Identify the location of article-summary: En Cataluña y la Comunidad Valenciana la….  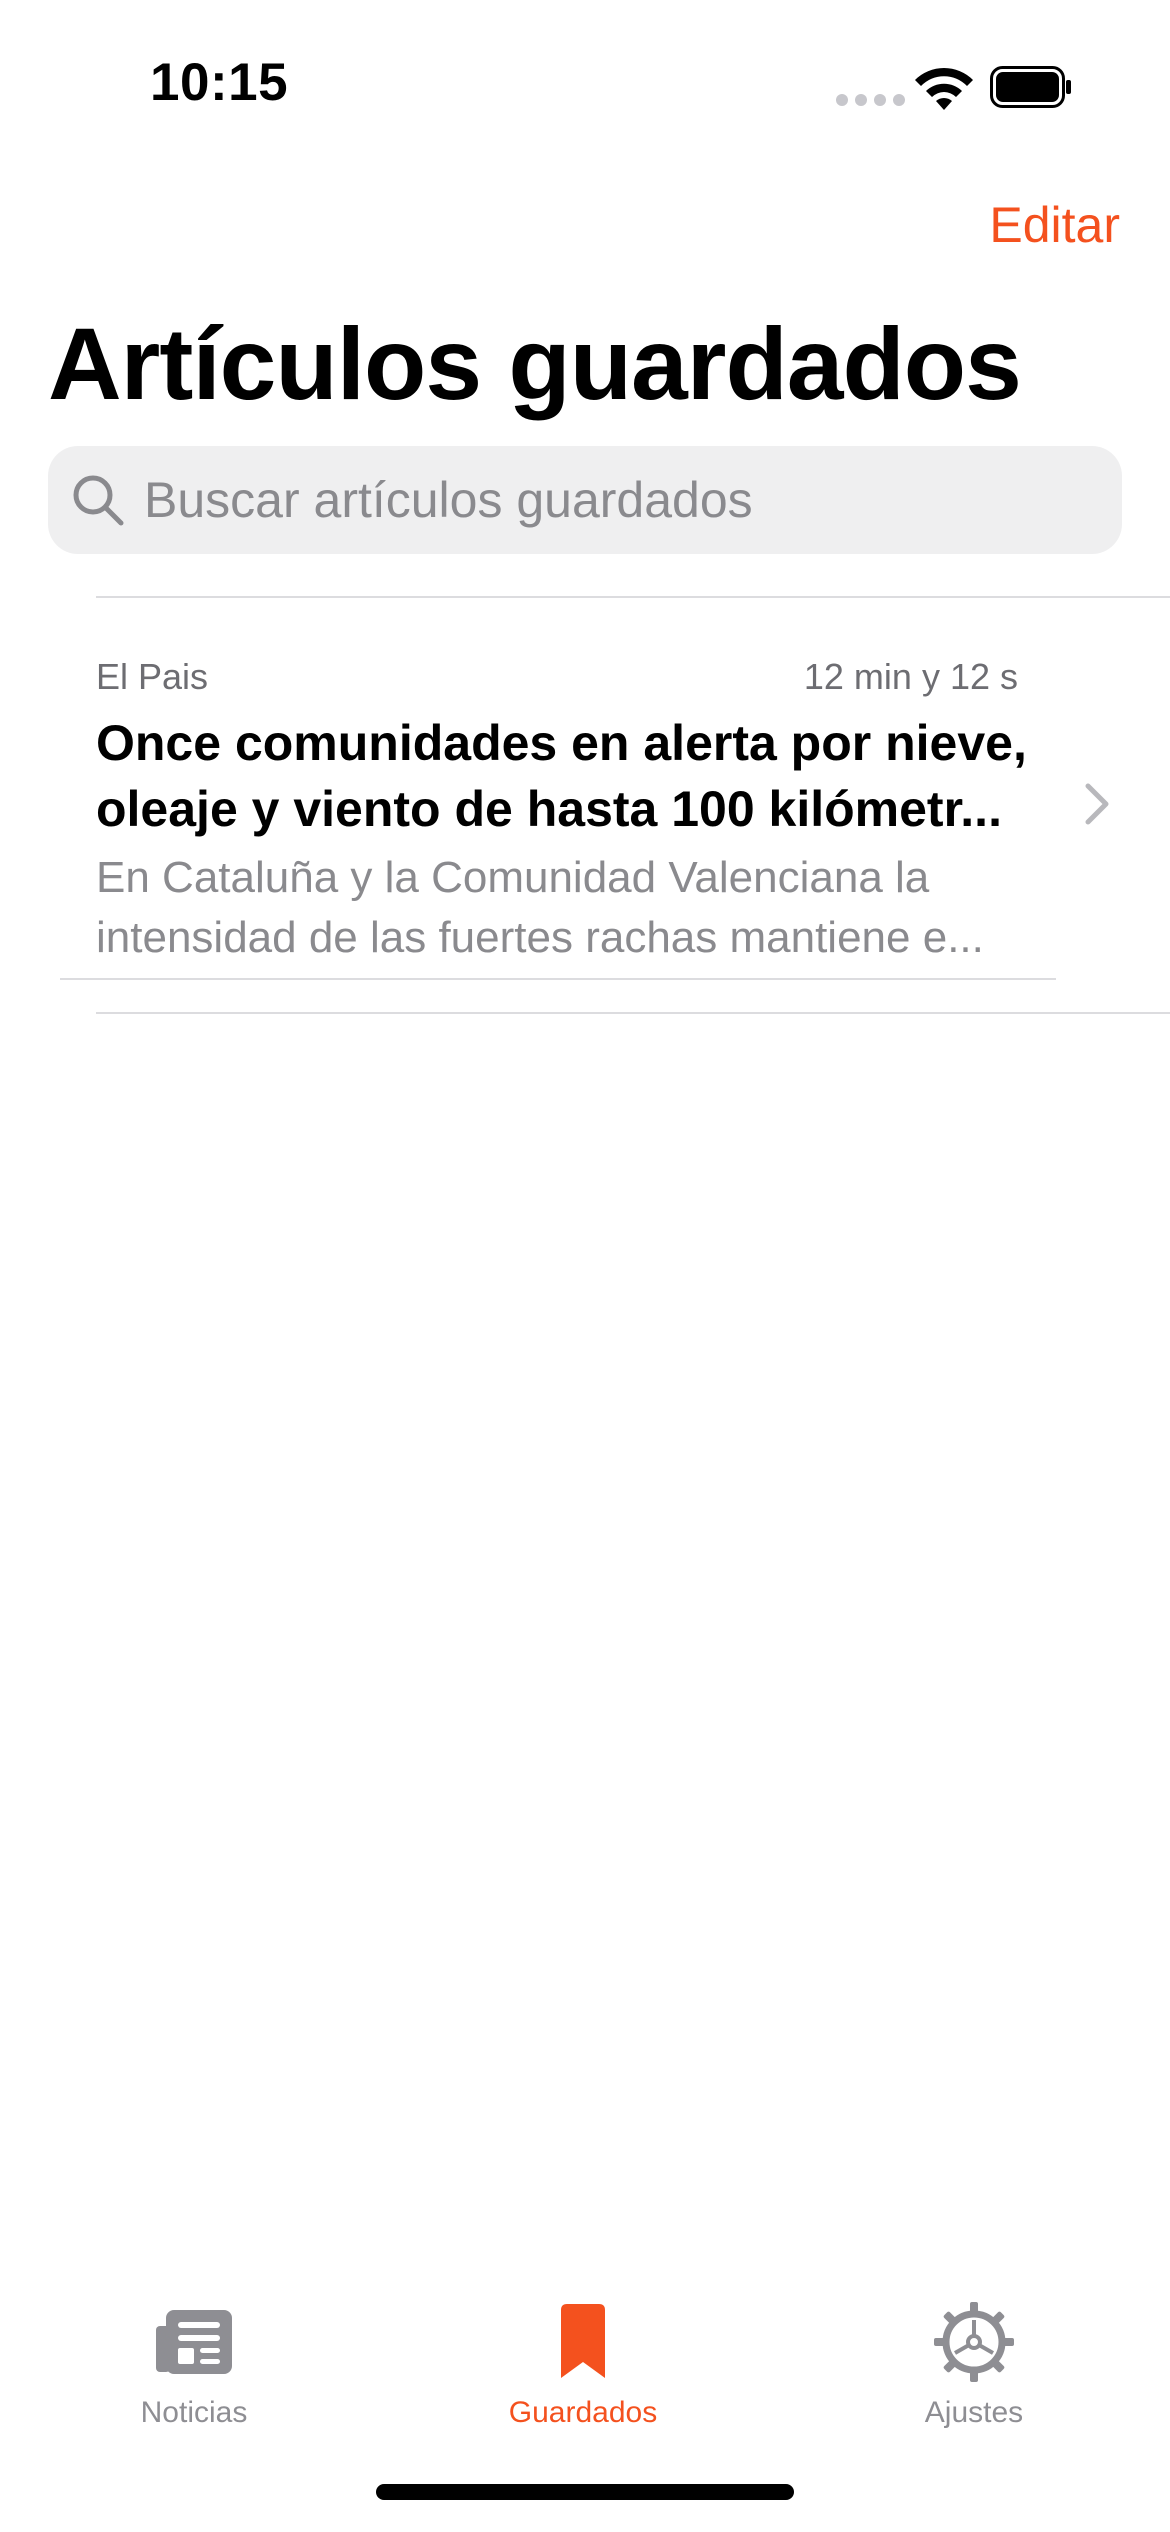
(571, 908).